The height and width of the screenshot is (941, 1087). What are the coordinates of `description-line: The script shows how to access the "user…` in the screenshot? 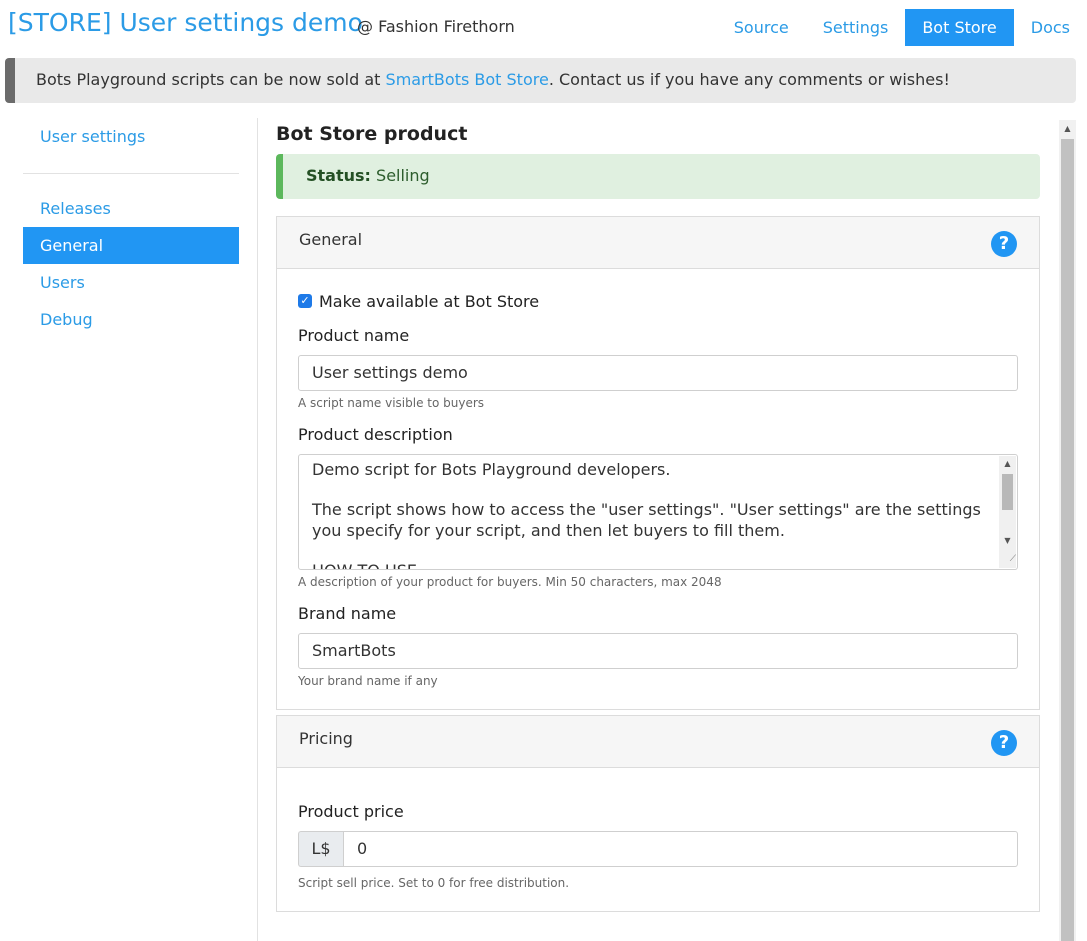 It's located at (646, 520).